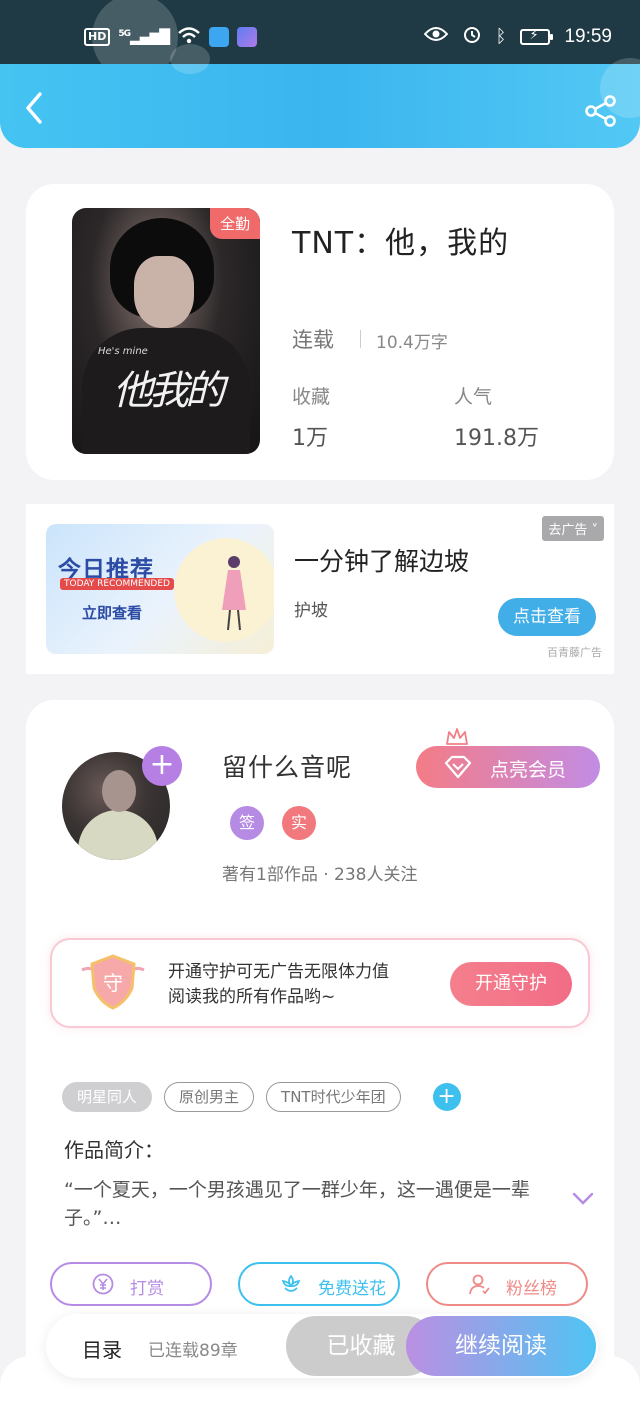  I want to click on free-flower-label: 免费送花, so click(352, 1289).